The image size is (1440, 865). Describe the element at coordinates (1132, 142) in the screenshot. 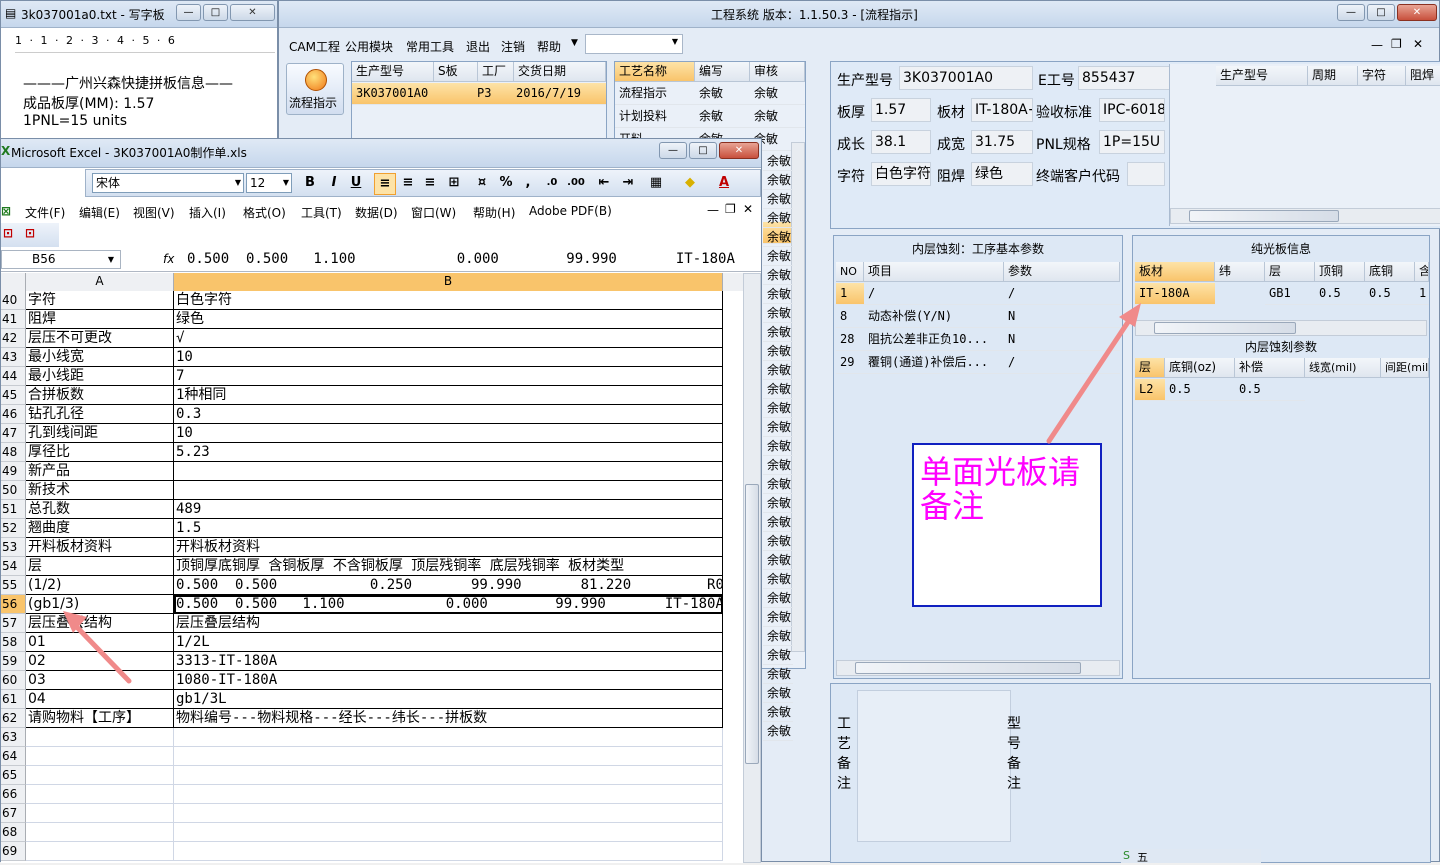

I see `pnl-field: 1P=15U` at that location.